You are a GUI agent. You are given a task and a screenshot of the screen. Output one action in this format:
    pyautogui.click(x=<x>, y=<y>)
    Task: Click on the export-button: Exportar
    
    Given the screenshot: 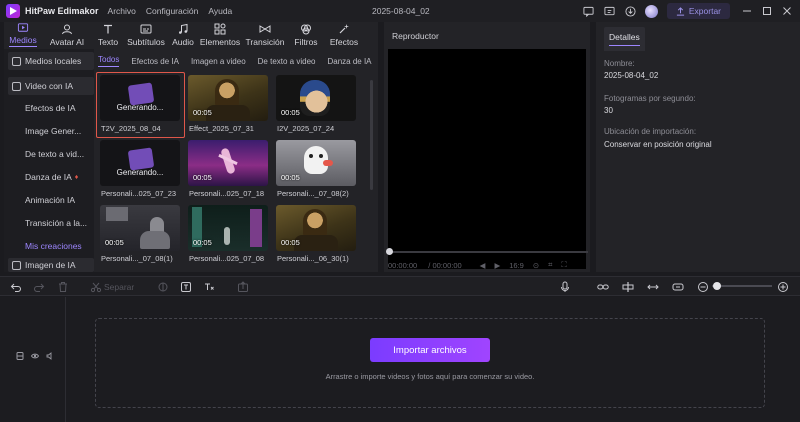 What is the action you would take?
    pyautogui.click(x=698, y=11)
    